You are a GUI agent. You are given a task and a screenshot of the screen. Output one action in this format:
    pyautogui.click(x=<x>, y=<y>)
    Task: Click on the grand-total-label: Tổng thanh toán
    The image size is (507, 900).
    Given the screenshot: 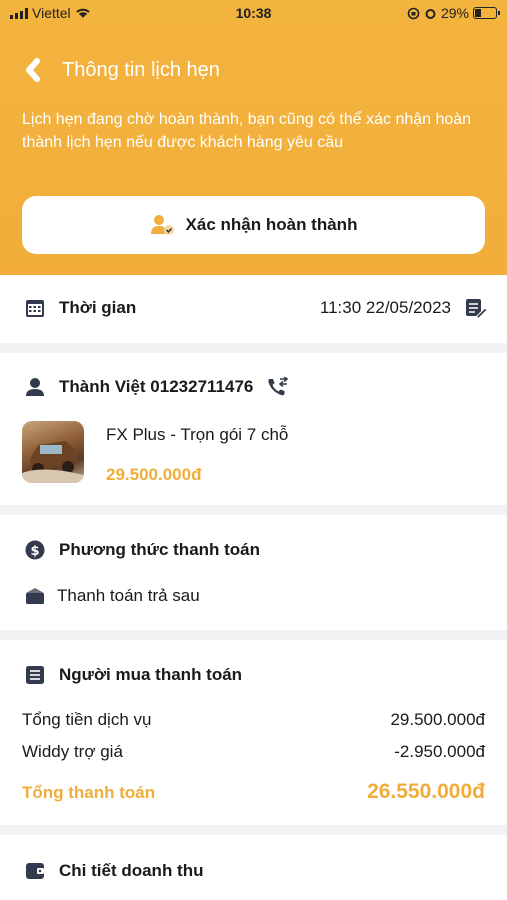 What is the action you would take?
    pyautogui.click(x=89, y=792)
    